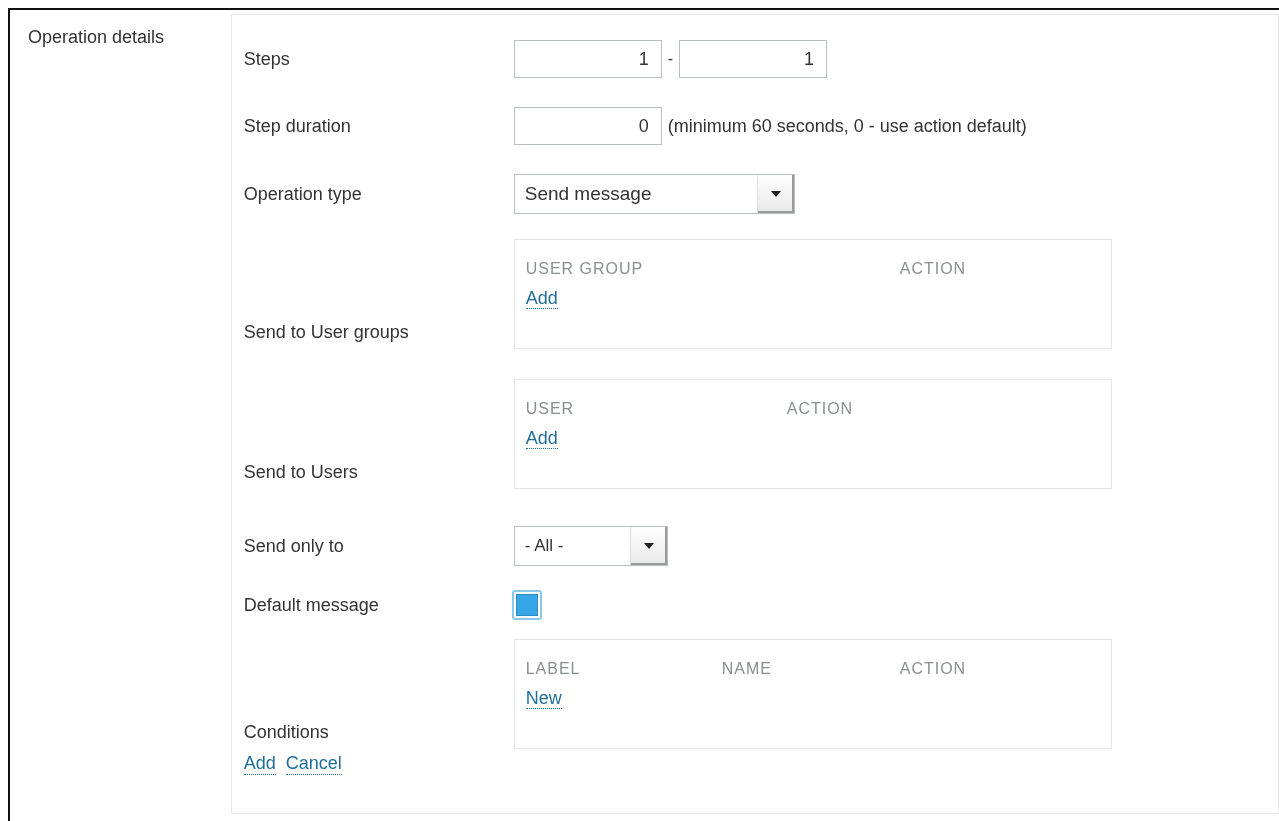 The width and height of the screenshot is (1279, 821). What do you see at coordinates (313, 764) in the screenshot?
I see `action-link: Cancel` at bounding box center [313, 764].